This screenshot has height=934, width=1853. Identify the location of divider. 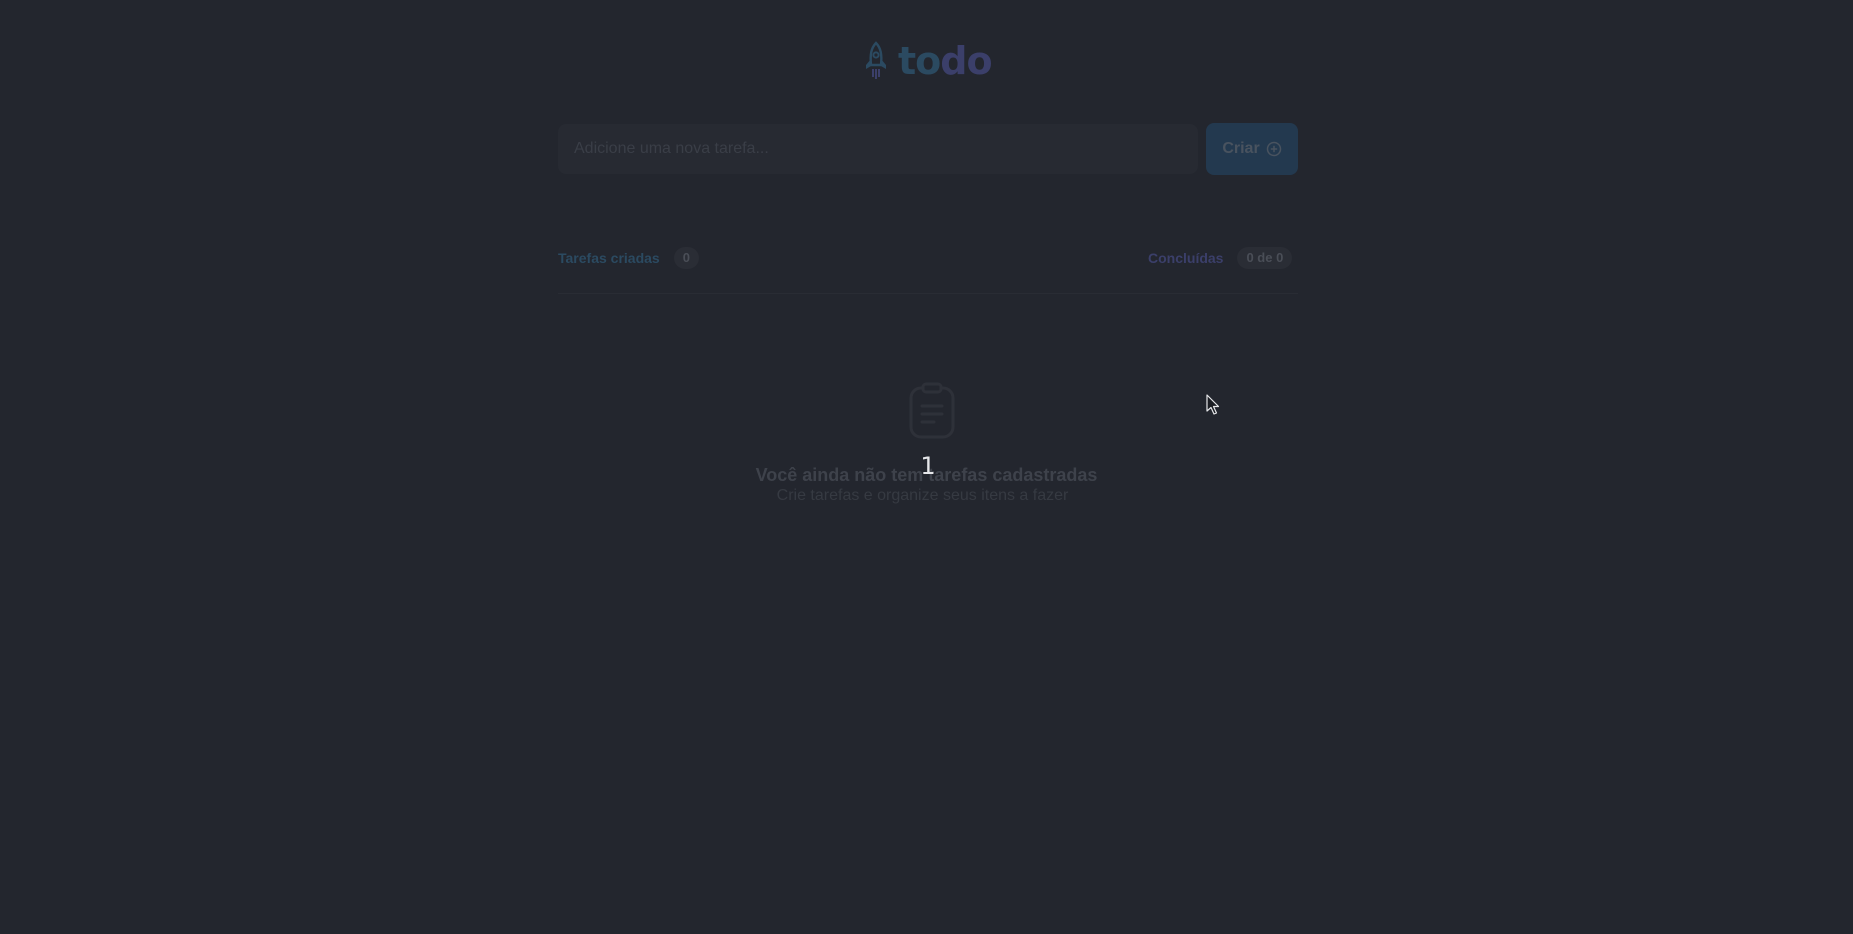
(928, 293).